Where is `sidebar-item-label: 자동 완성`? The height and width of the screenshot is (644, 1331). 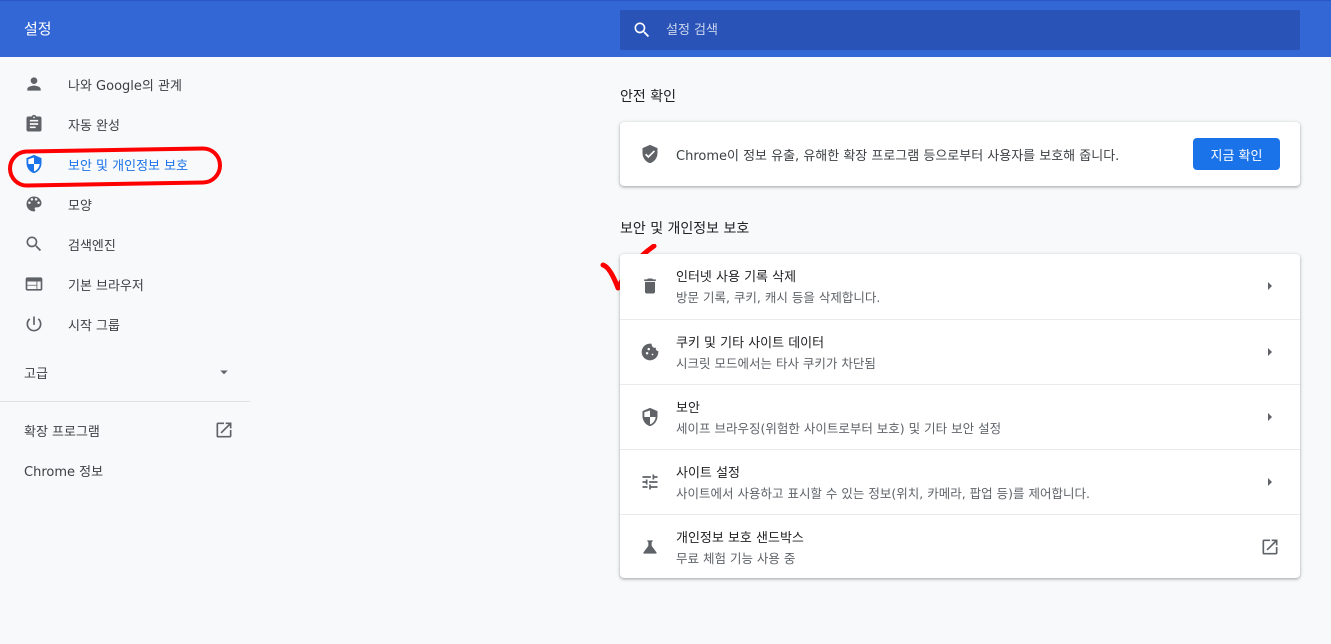 sidebar-item-label: 자동 완성 is located at coordinates (94, 126).